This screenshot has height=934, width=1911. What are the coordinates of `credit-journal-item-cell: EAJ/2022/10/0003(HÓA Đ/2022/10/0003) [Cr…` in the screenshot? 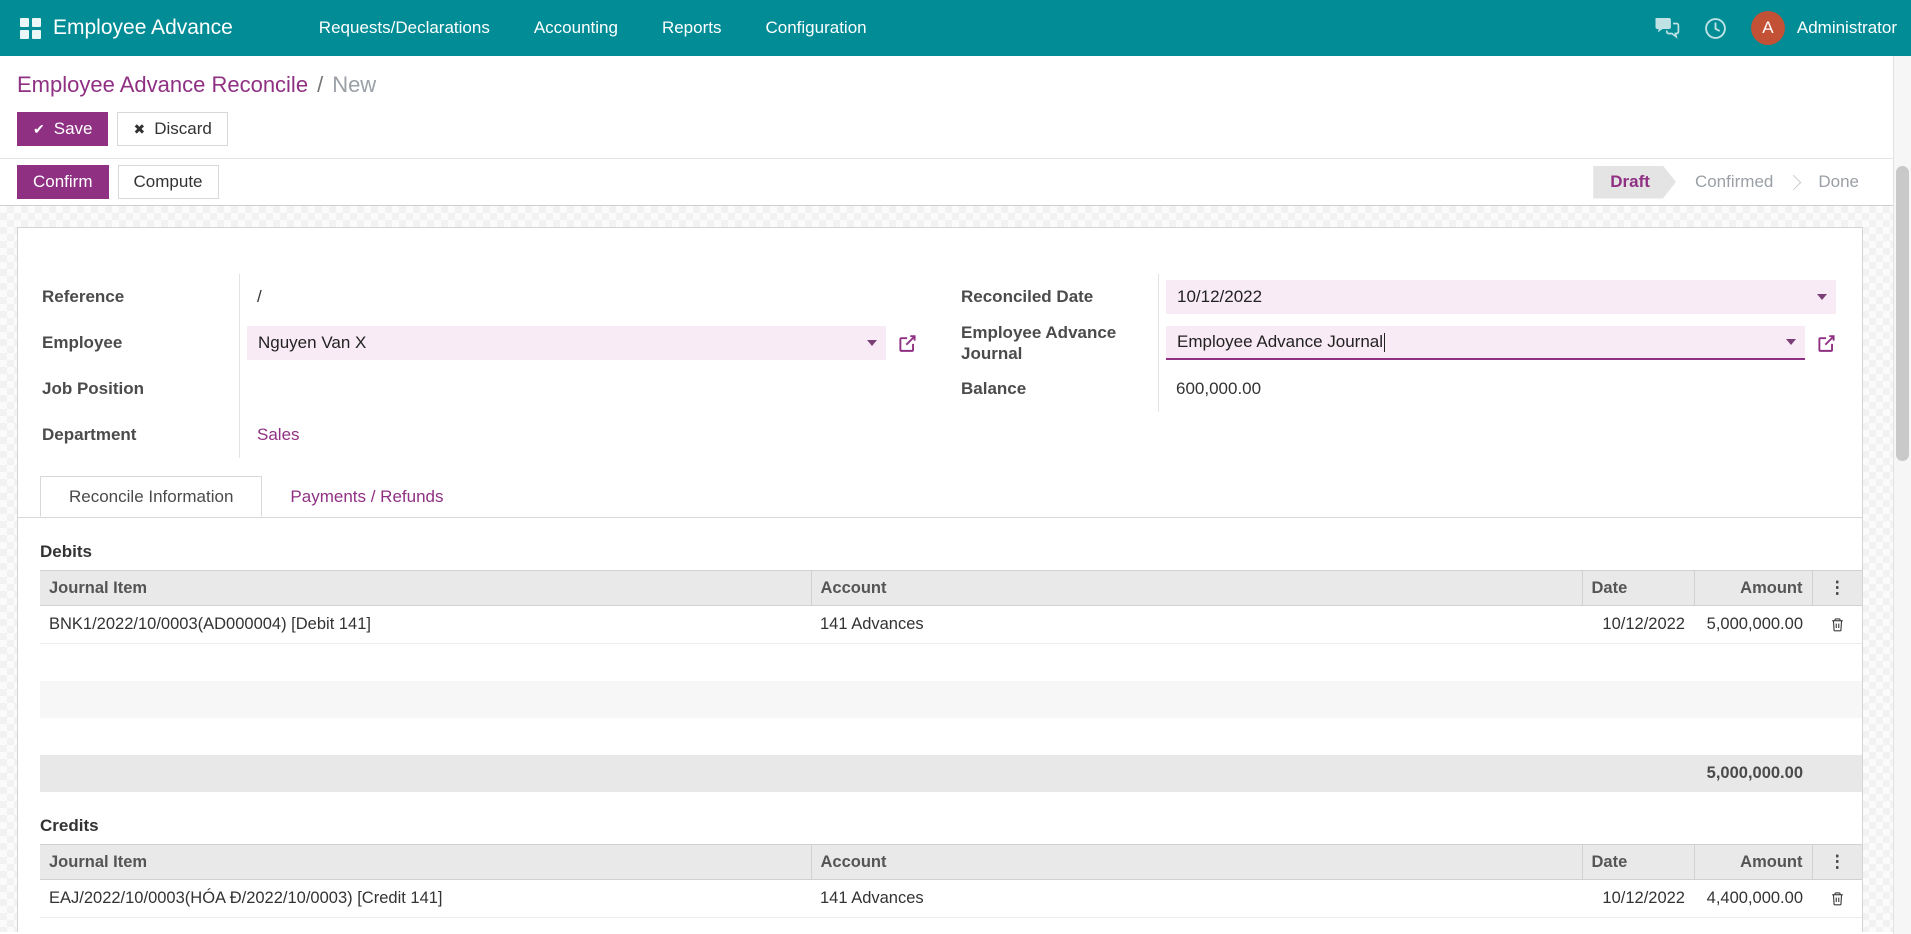 It's located at (425, 898).